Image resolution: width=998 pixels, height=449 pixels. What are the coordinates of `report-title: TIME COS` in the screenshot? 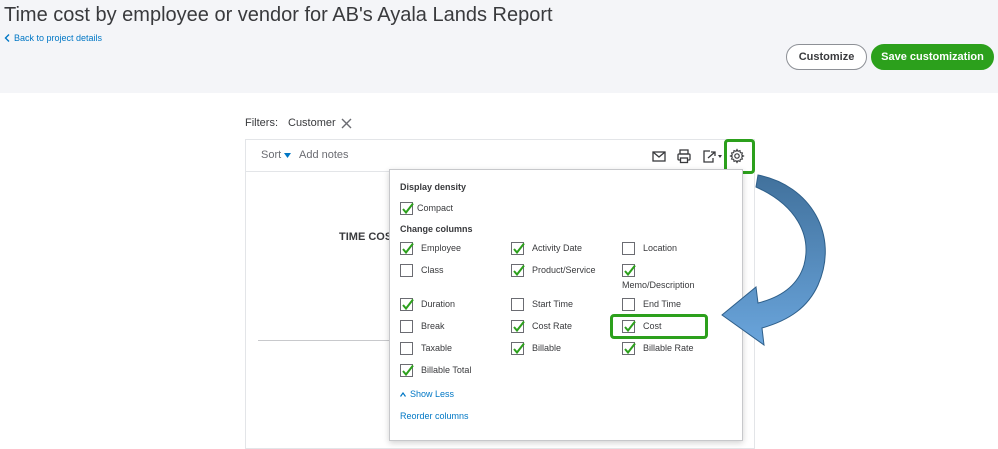 It's located at (366, 237).